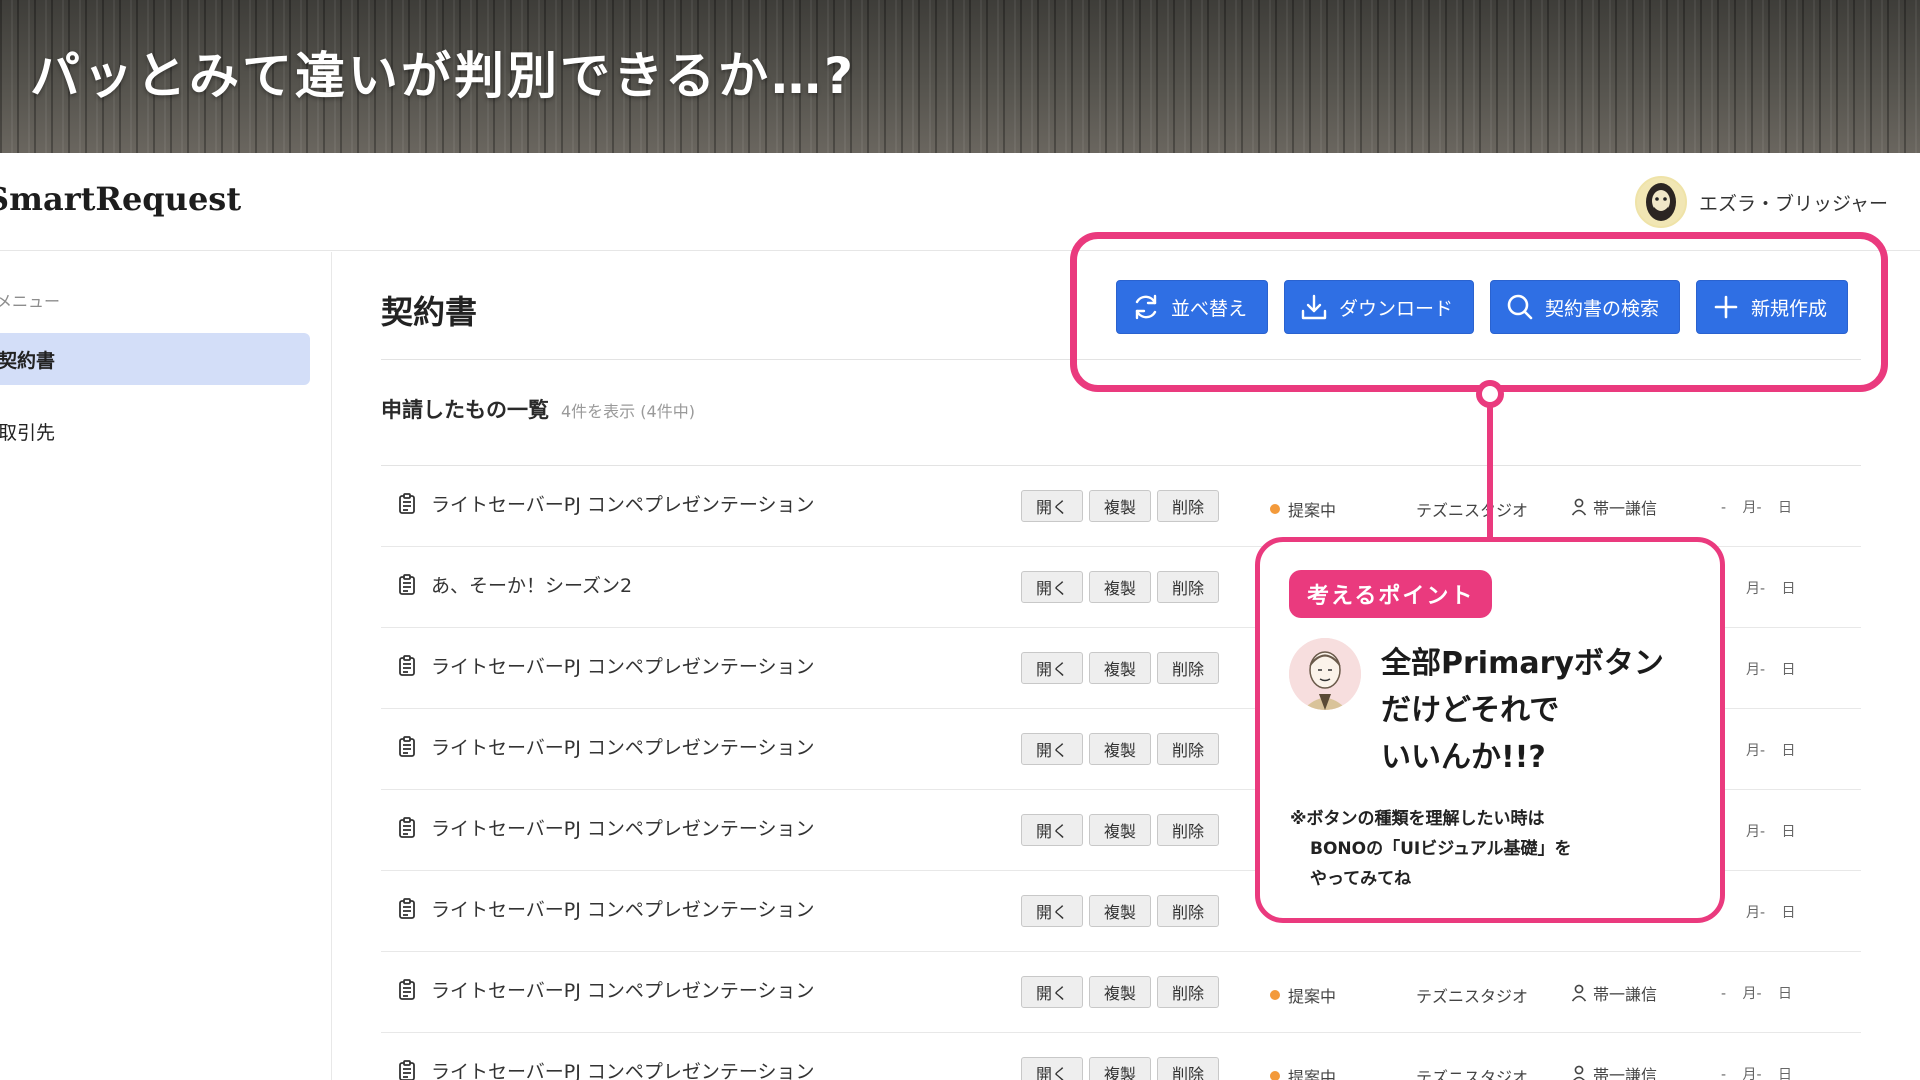  What do you see at coordinates (628, 411) in the screenshot?
I see `list-count: 4件を表示 (4件中)` at bounding box center [628, 411].